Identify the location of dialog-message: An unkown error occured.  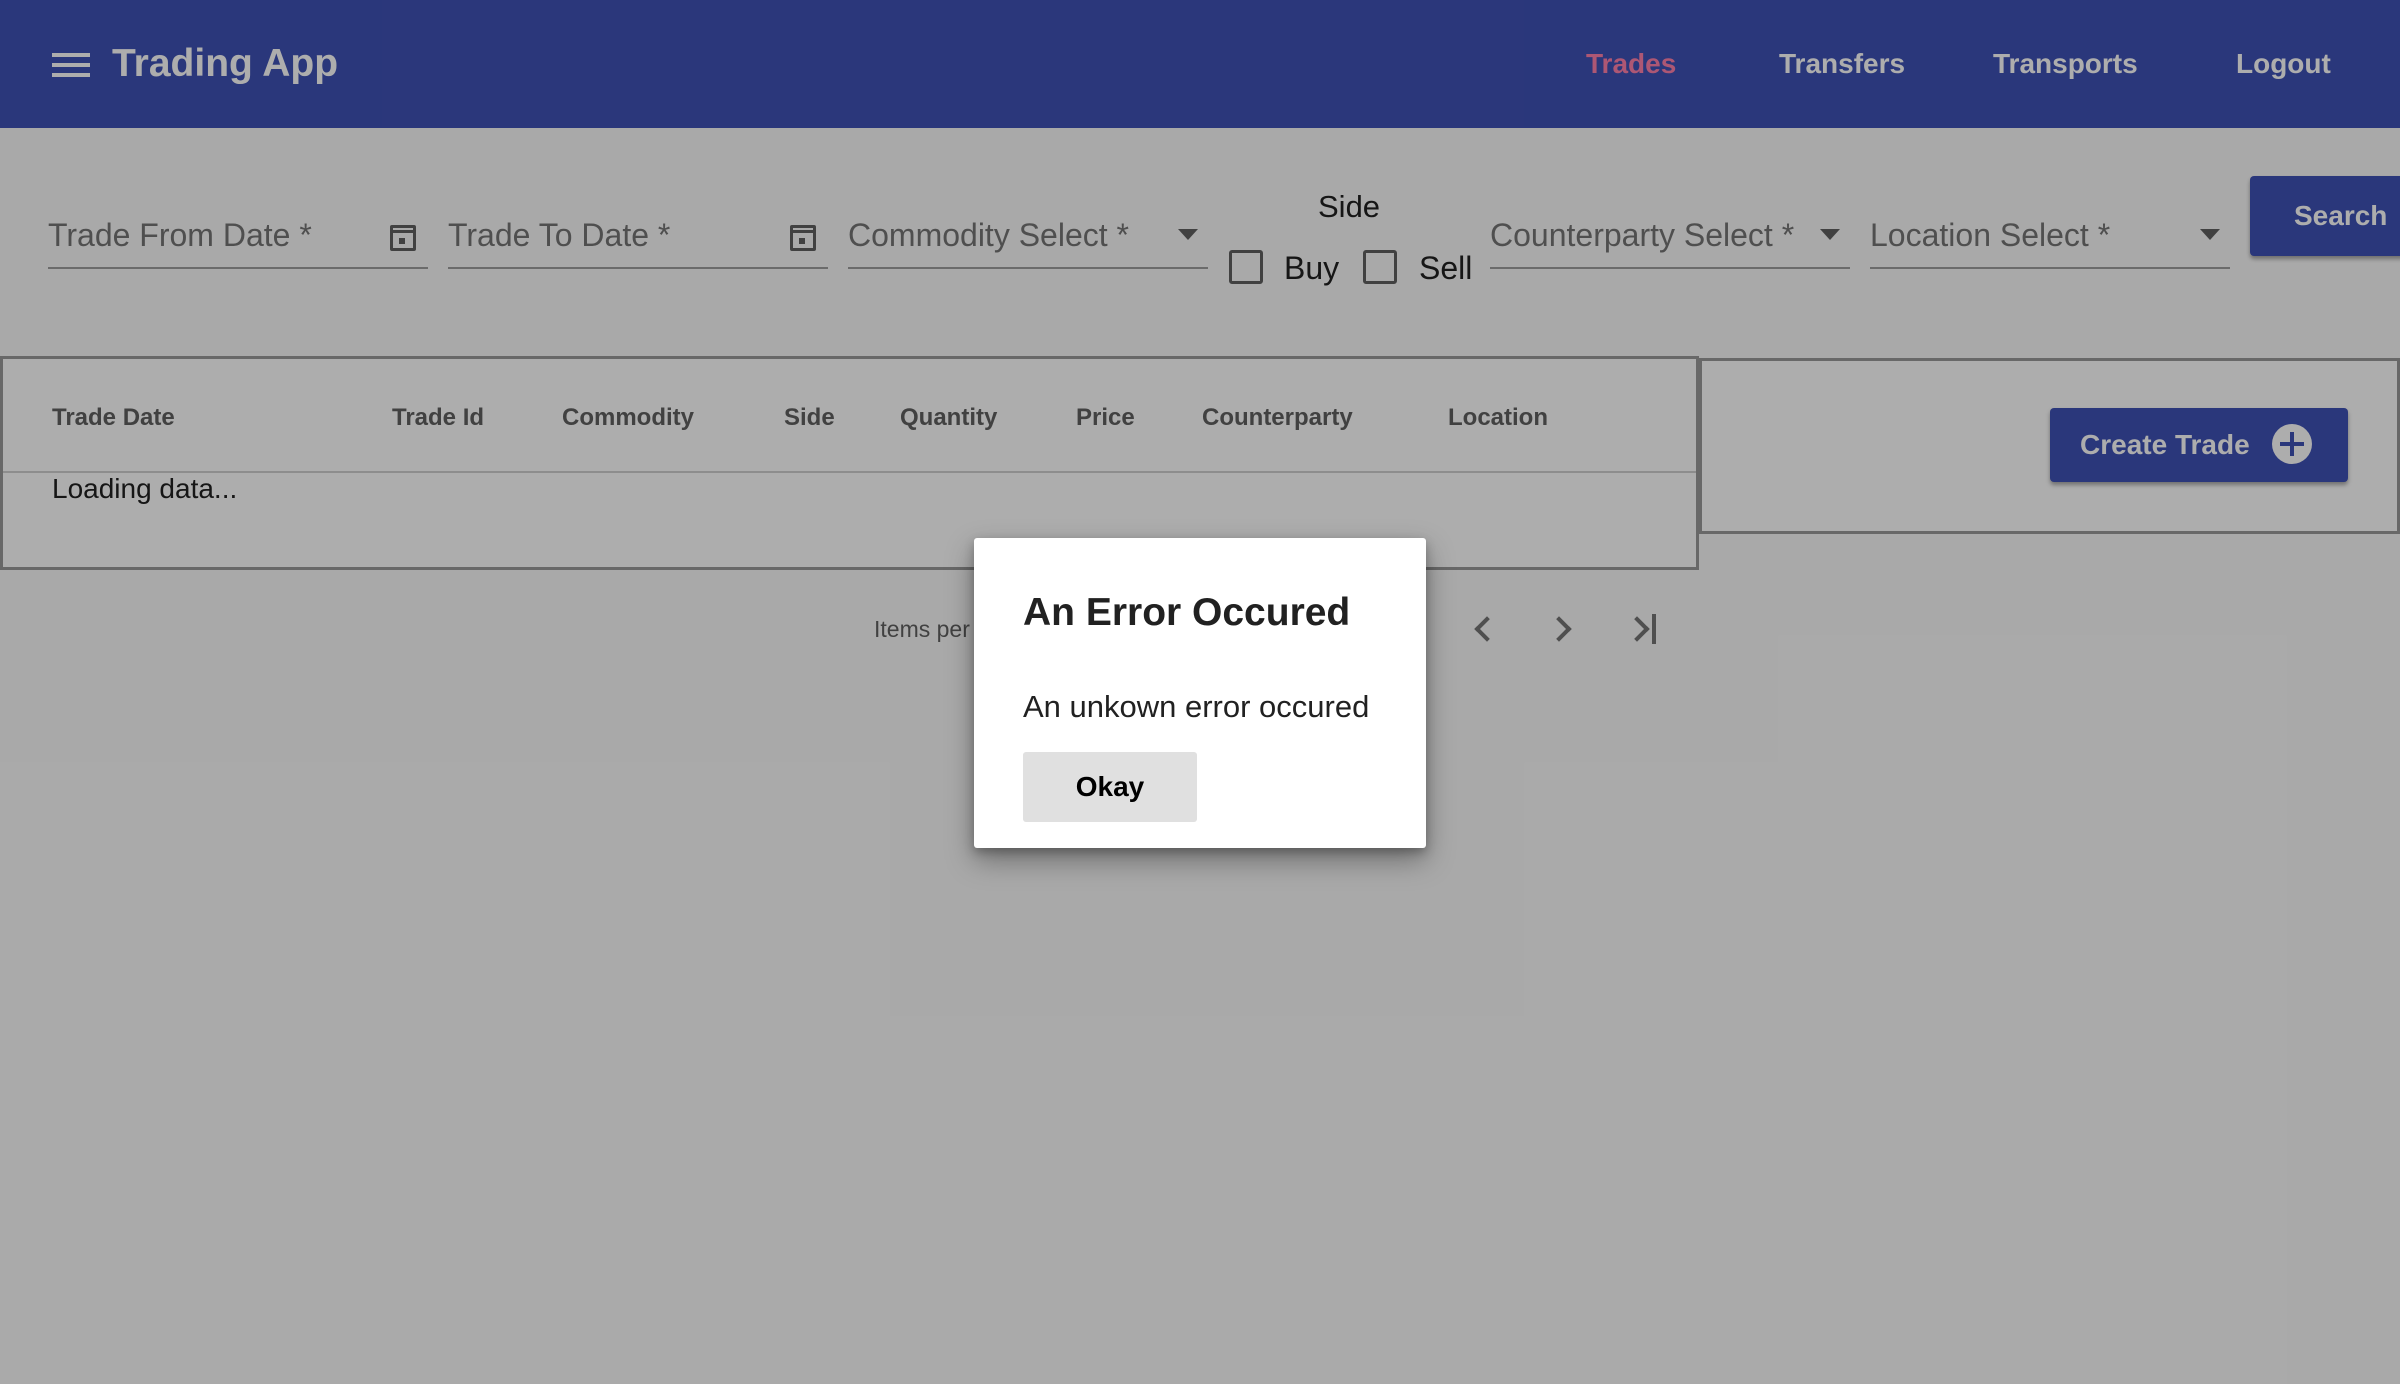
(1196, 706).